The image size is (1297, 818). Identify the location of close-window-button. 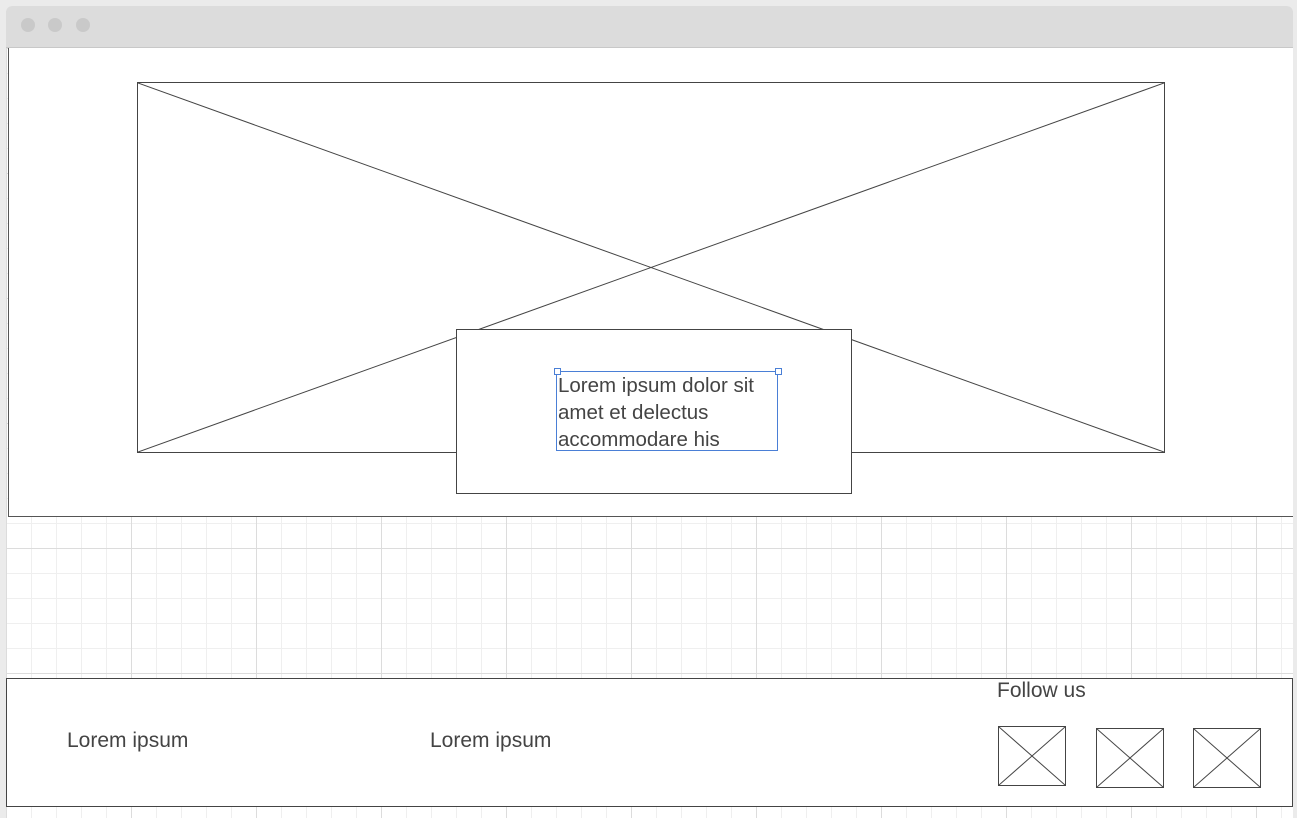
(28, 25).